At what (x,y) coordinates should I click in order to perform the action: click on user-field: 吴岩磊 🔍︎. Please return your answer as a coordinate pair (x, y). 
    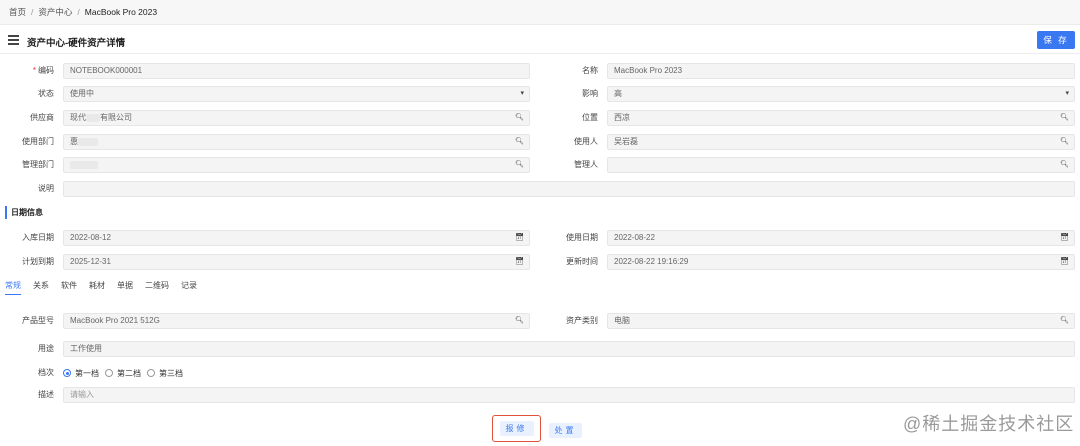
    Looking at the image, I should click on (841, 142).